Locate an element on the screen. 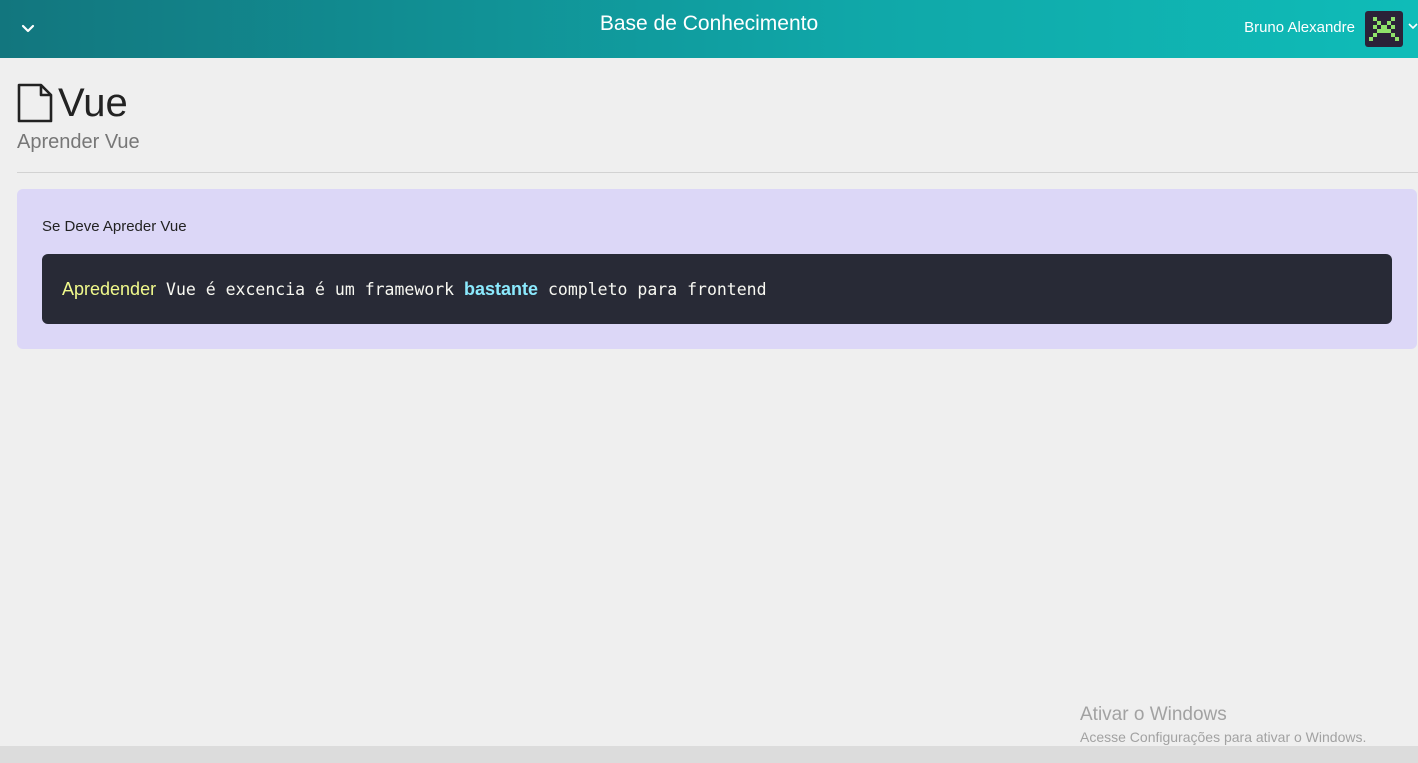 The height and width of the screenshot is (763, 1418). page-subtitle: Aprender Vue is located at coordinates (78, 142).